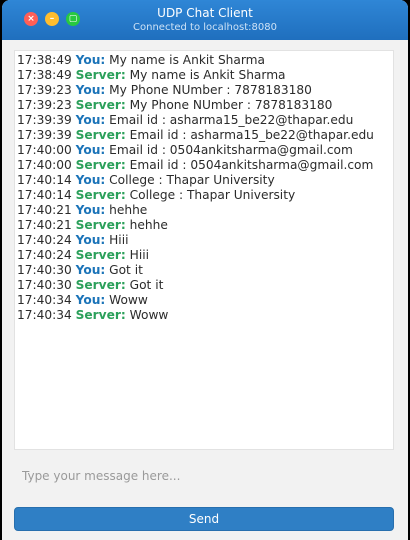  Describe the element at coordinates (205, 285) in the screenshot. I see `chat-message: 17:40:30 Server: Got it` at that location.